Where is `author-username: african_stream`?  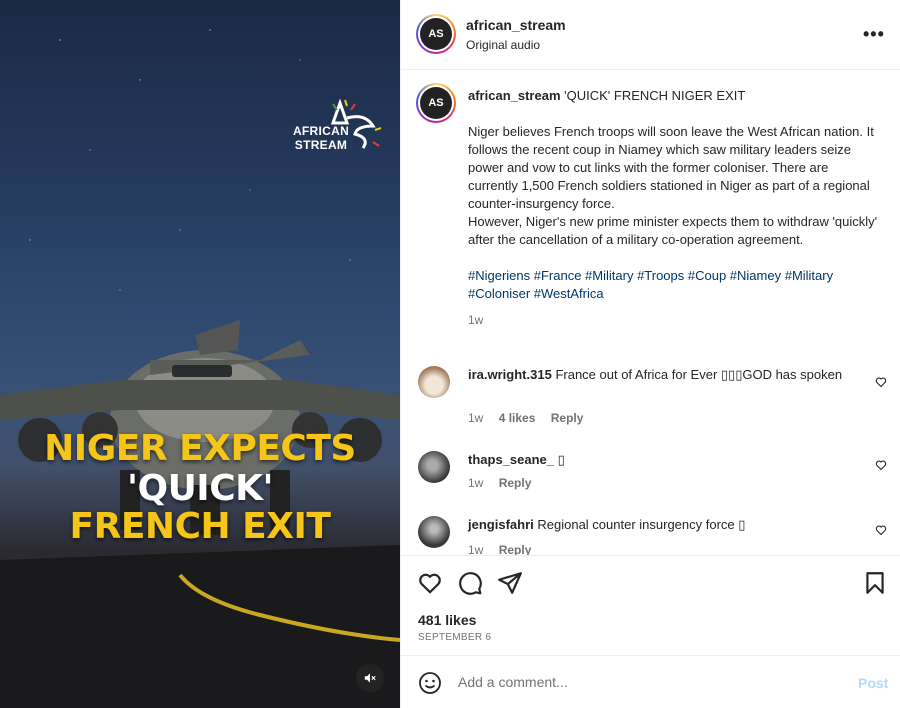
author-username: african_stream is located at coordinates (516, 25).